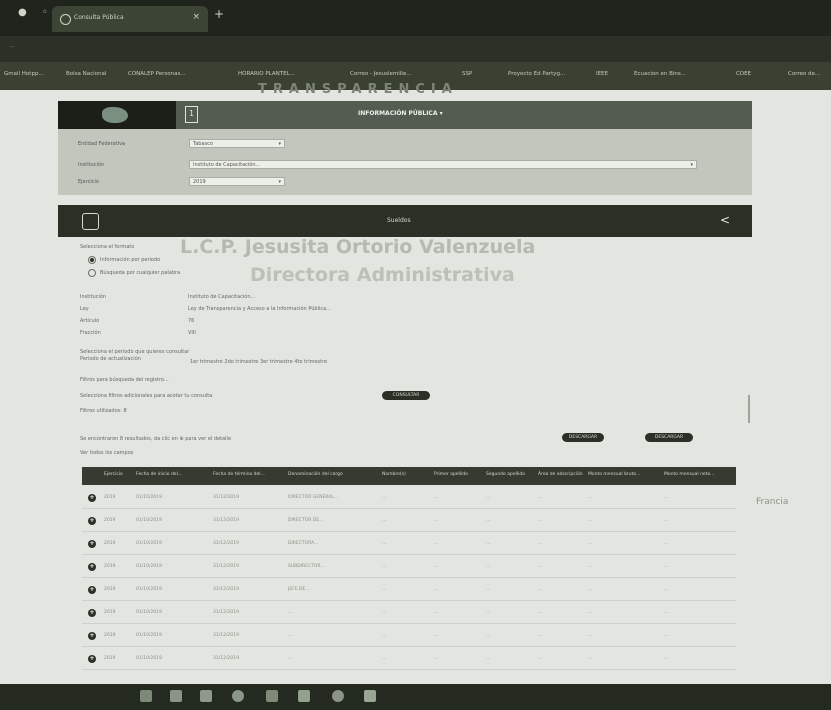 The width and height of the screenshot is (831, 710). What do you see at coordinates (130, 19) in the screenshot?
I see `browser-tab: Consulta Pública ×` at bounding box center [130, 19].